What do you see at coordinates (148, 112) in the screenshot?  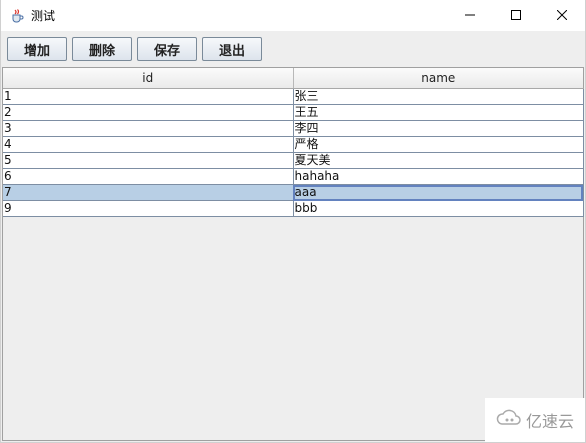 I see `cell-id: 2` at bounding box center [148, 112].